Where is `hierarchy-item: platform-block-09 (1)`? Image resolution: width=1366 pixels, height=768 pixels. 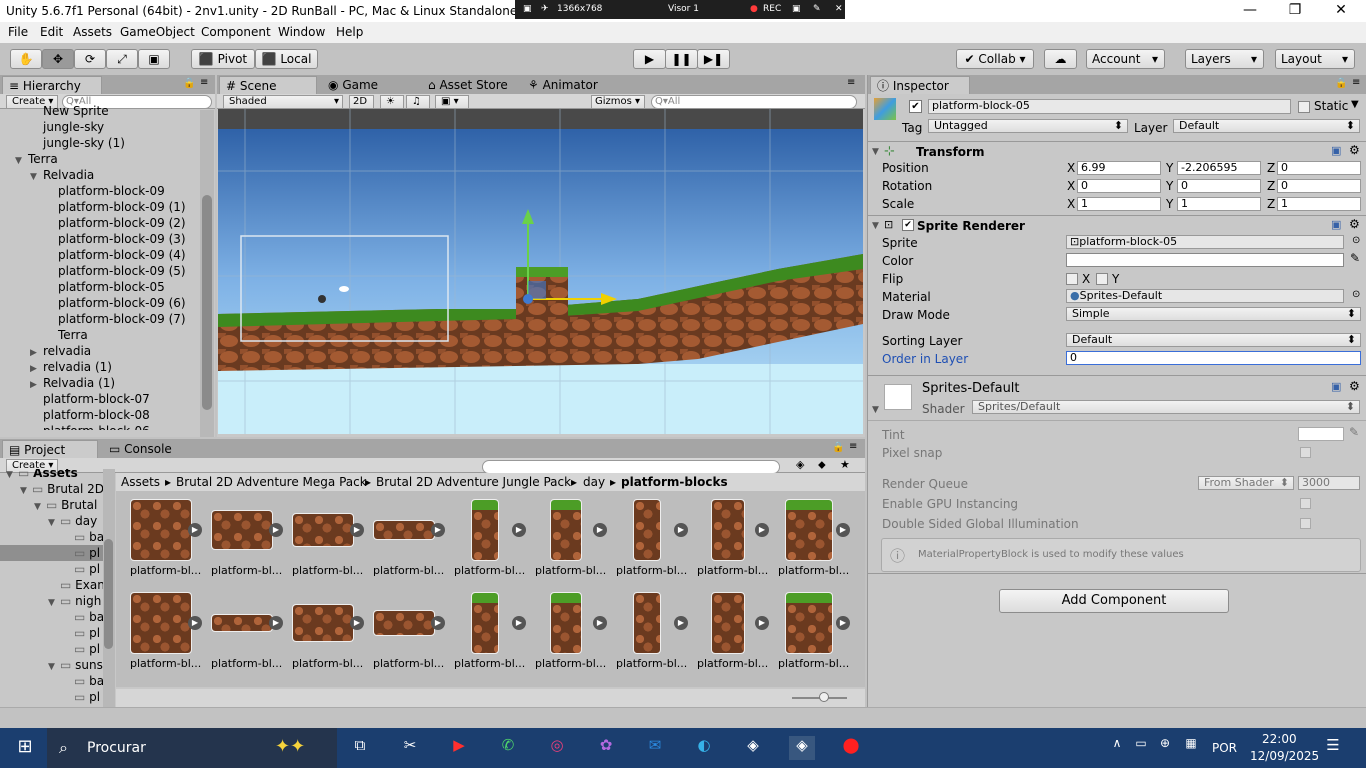 hierarchy-item: platform-block-09 (1) is located at coordinates (93, 207).